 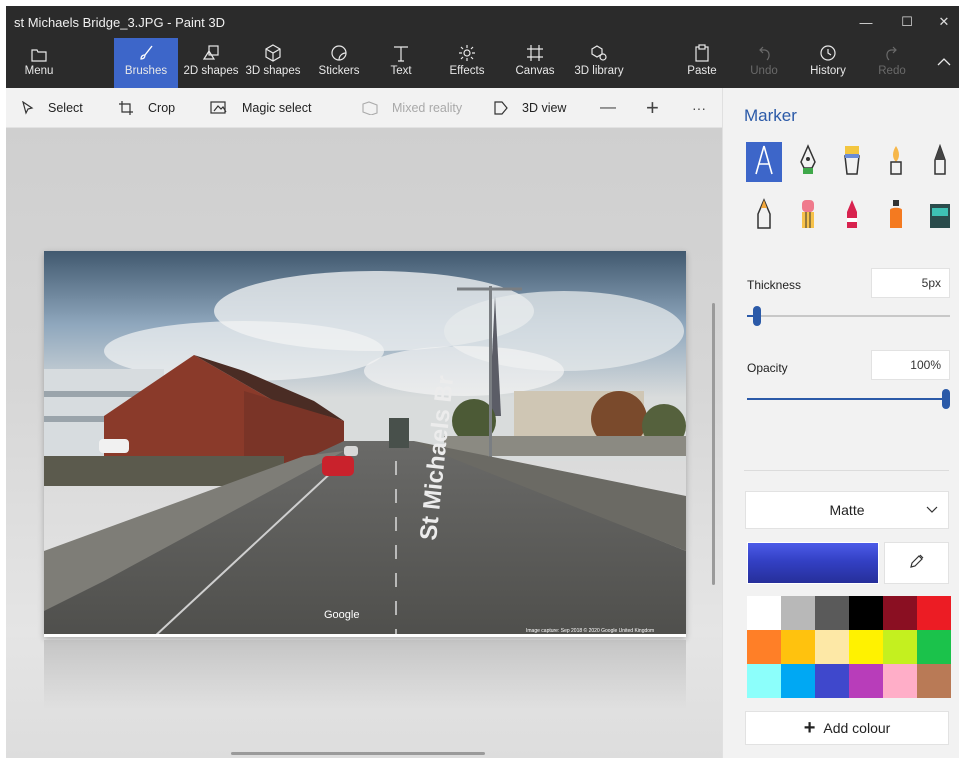 I want to click on 3d-view-label: 3D view, so click(x=544, y=108).